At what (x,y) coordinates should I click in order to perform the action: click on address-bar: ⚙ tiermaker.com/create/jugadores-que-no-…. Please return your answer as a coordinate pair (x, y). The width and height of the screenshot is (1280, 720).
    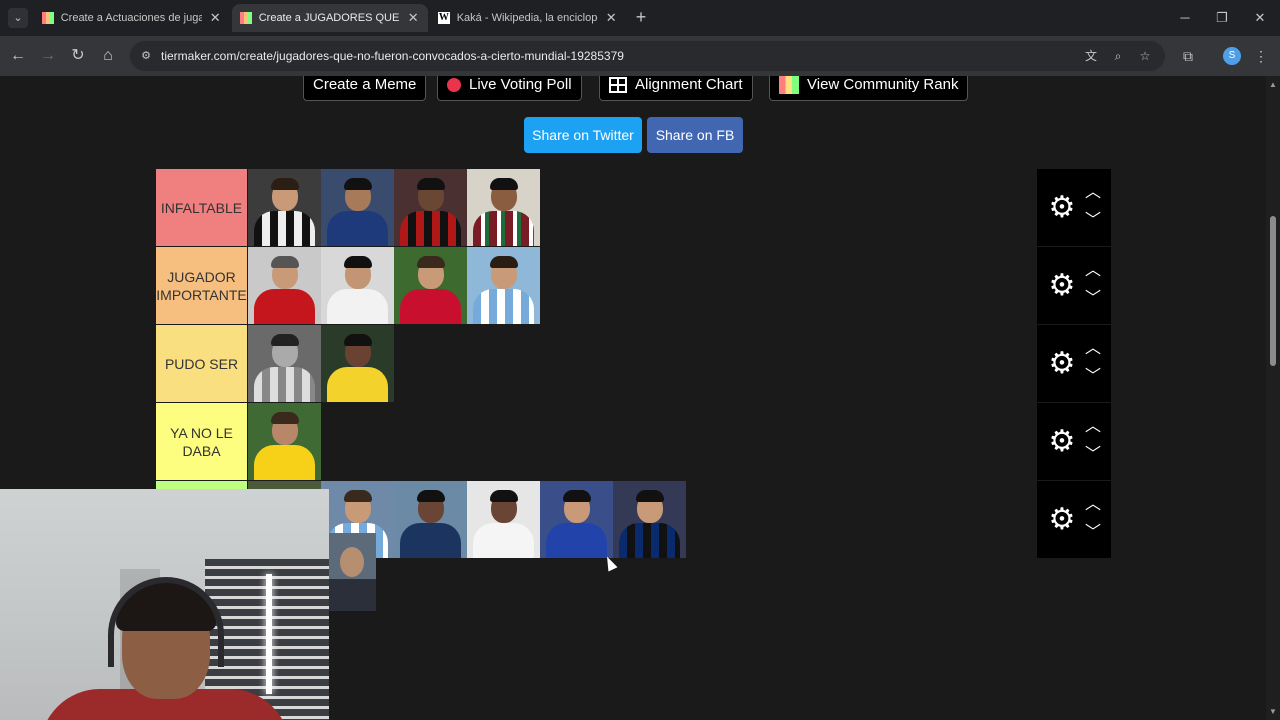
    Looking at the image, I should click on (647, 56).